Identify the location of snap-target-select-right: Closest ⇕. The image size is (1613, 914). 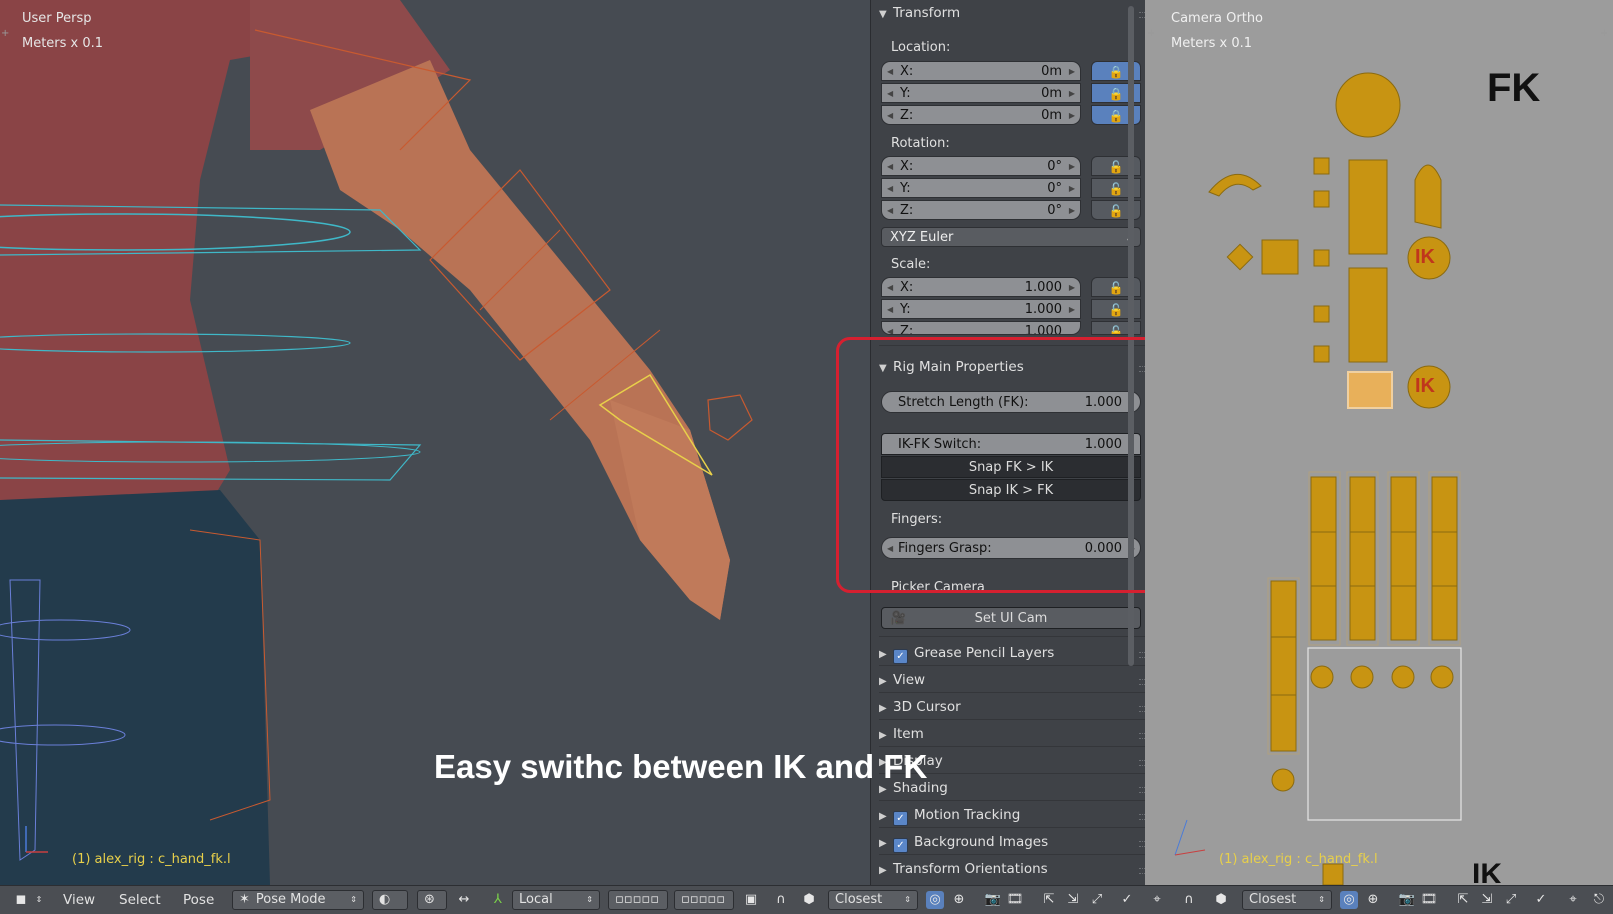
(1287, 900).